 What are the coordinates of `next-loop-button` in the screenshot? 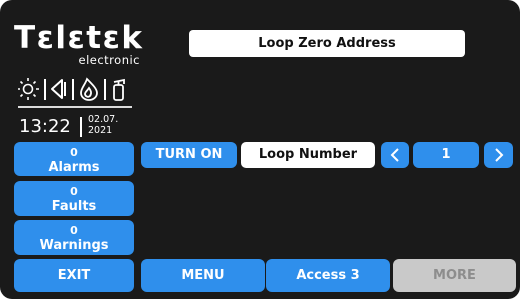 It's located at (498, 155).